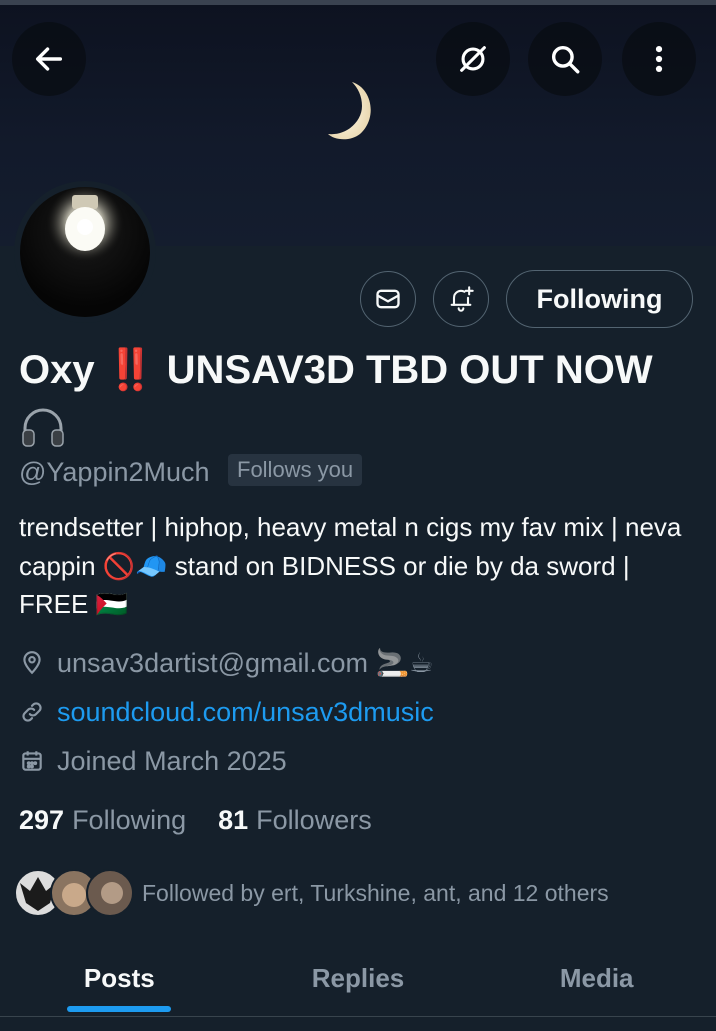 This screenshot has width=716, height=1031. What do you see at coordinates (195, 820) in the screenshot?
I see `follow-counts: 297 Following 81 Followers` at bounding box center [195, 820].